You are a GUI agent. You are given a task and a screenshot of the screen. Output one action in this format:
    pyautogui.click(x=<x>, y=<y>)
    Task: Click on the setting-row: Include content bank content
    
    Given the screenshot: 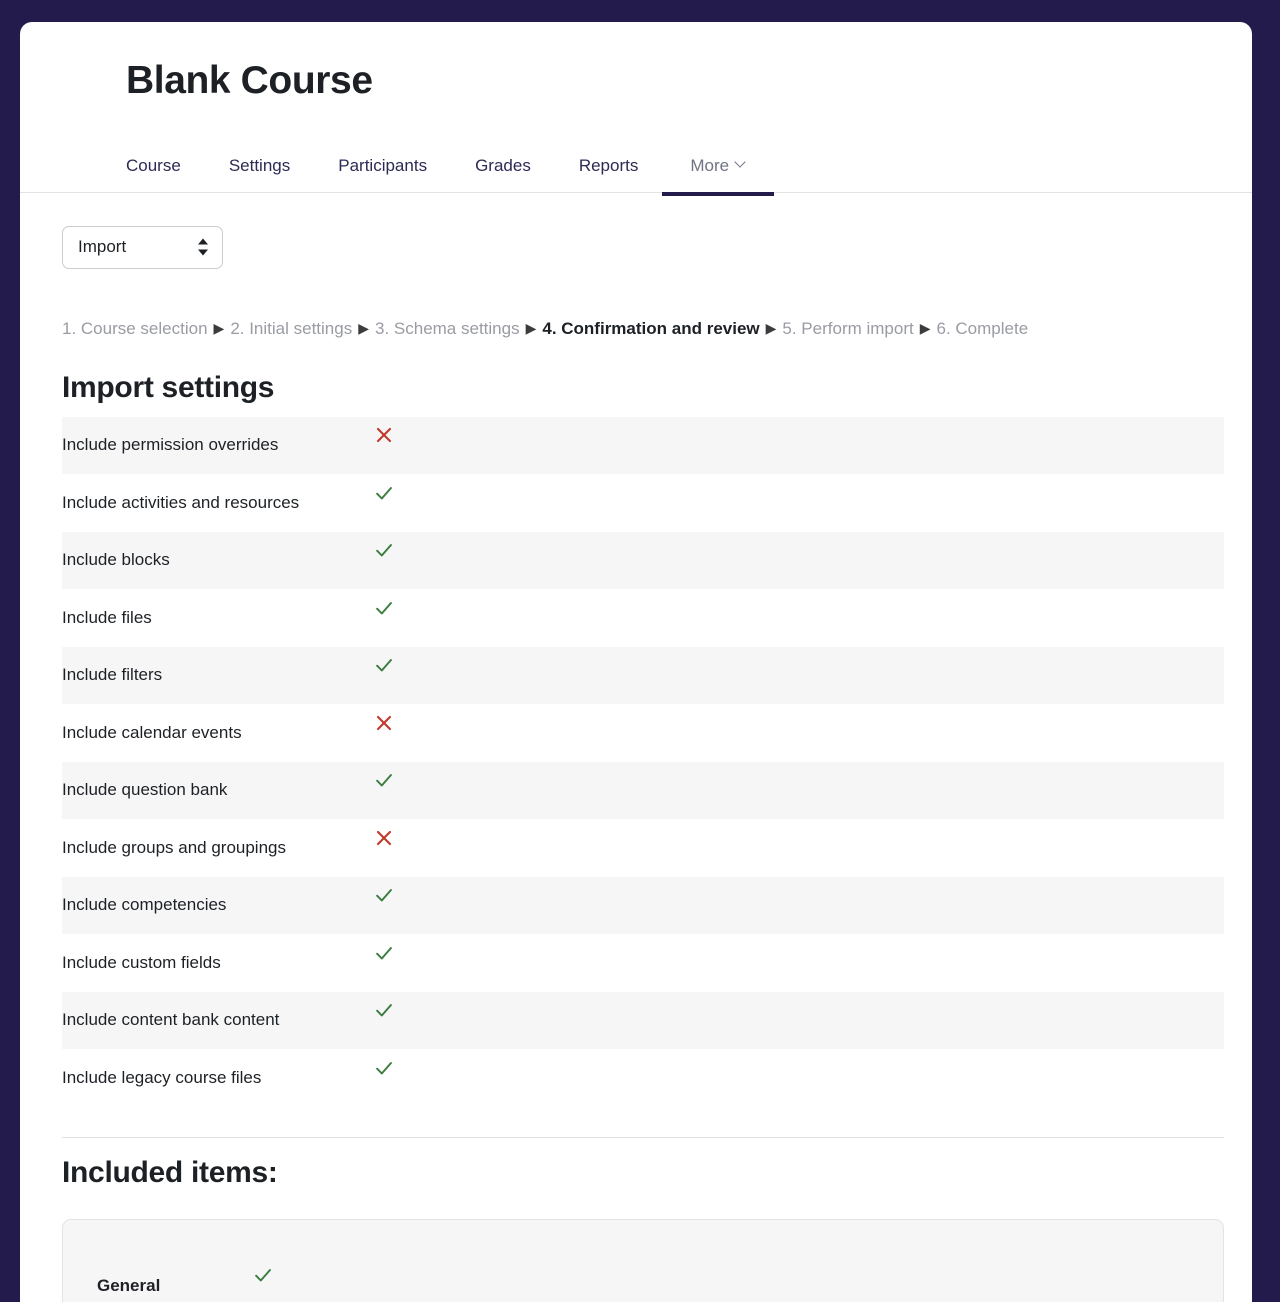 What is the action you would take?
    pyautogui.click(x=643, y=1020)
    